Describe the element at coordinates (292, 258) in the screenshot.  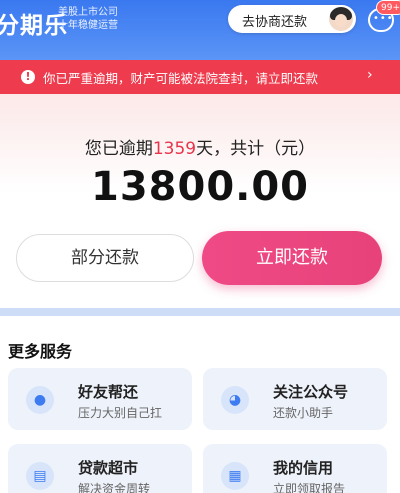
I see `pay-now-button: 立即还款` at that location.